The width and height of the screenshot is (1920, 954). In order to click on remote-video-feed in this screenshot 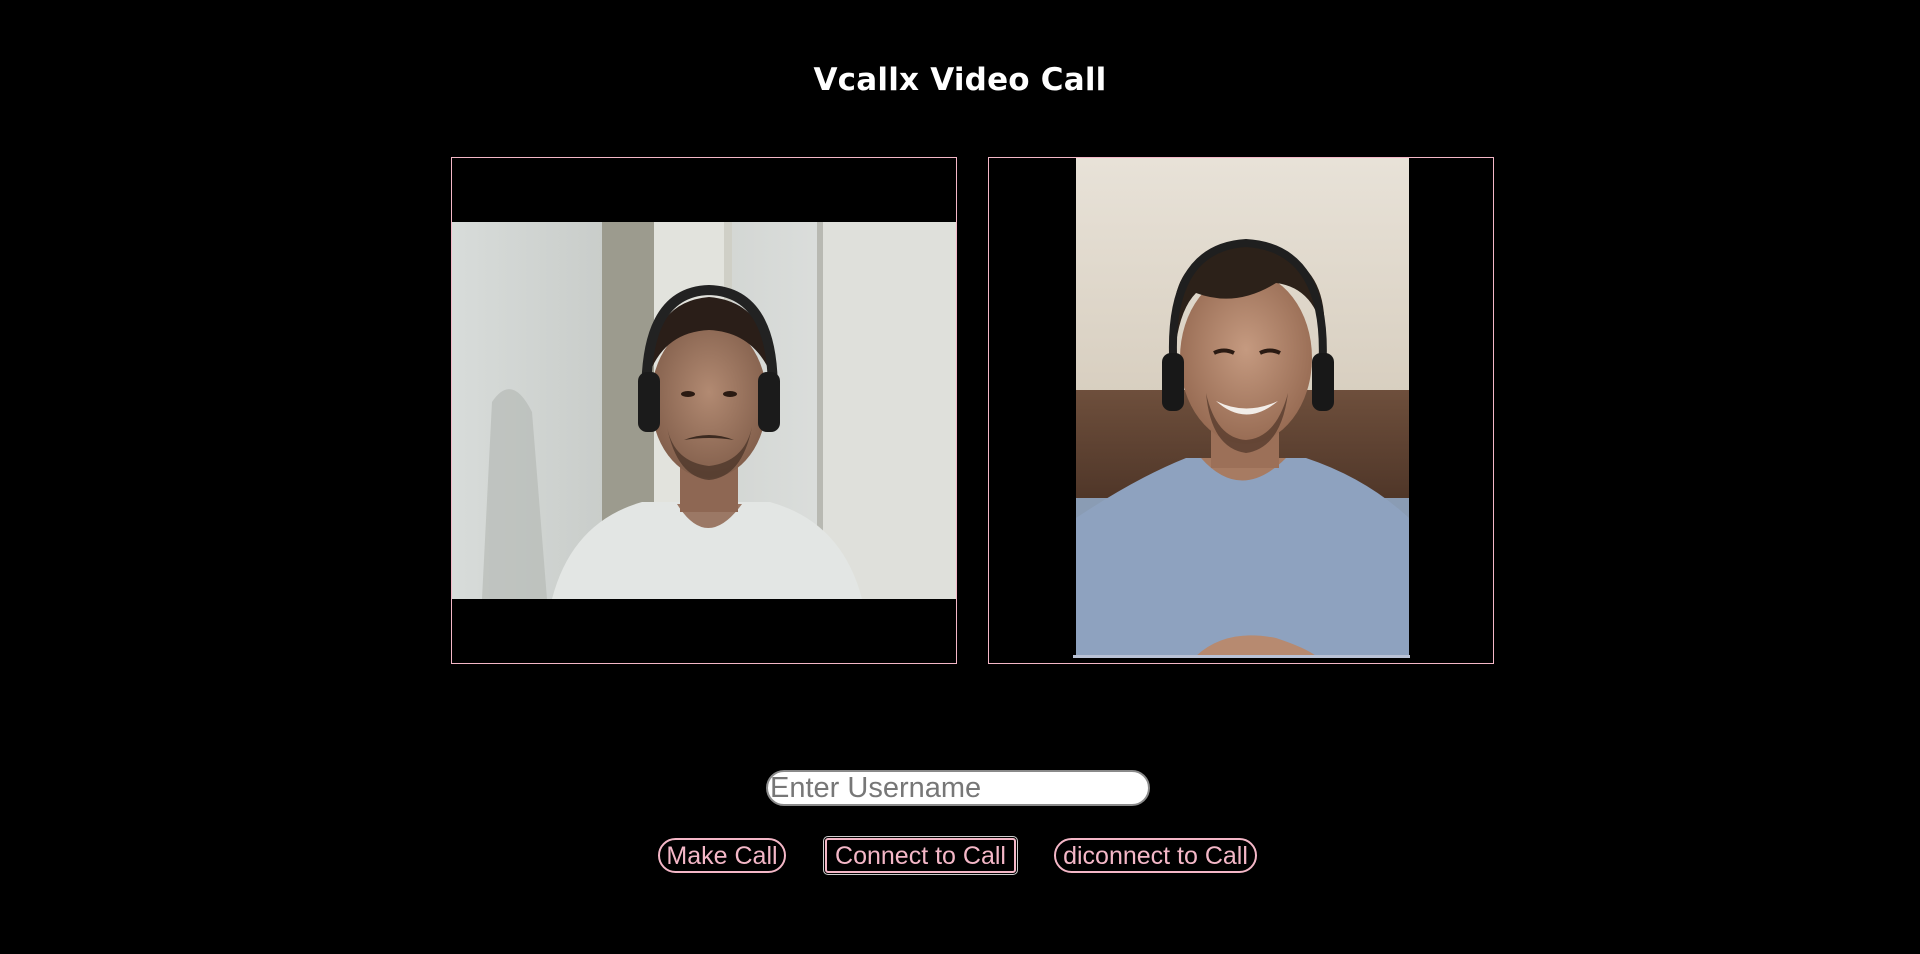, I will do `click(1242, 407)`.